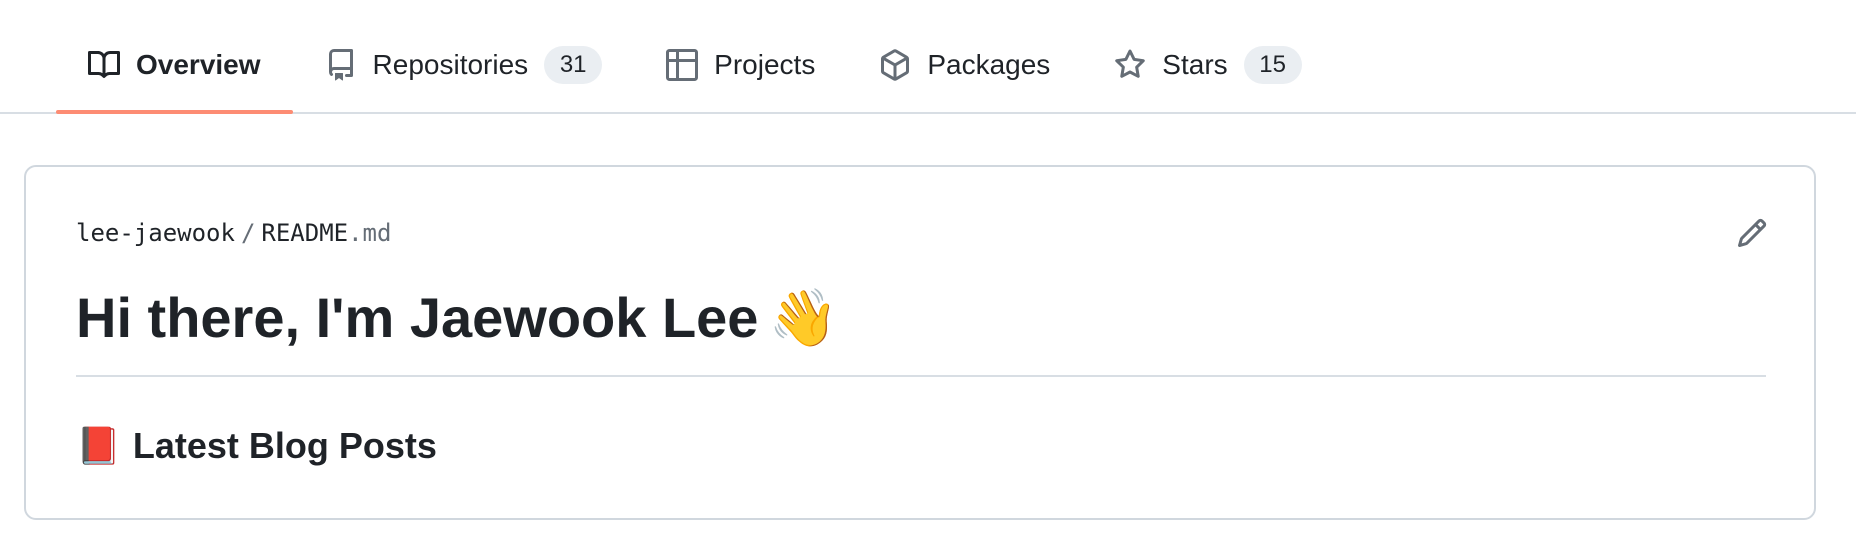 The height and width of the screenshot is (556, 1856). I want to click on book-icon, so click(104, 65).